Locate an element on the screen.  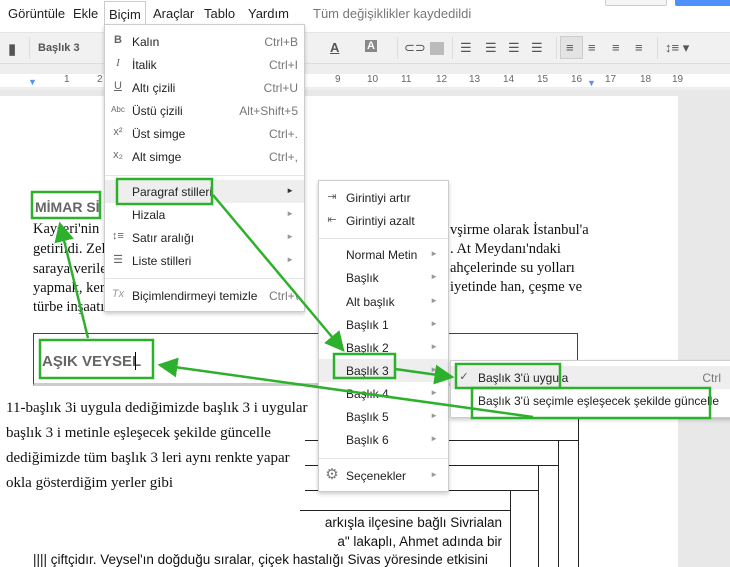
text-cursor is located at coordinates (135, 361).